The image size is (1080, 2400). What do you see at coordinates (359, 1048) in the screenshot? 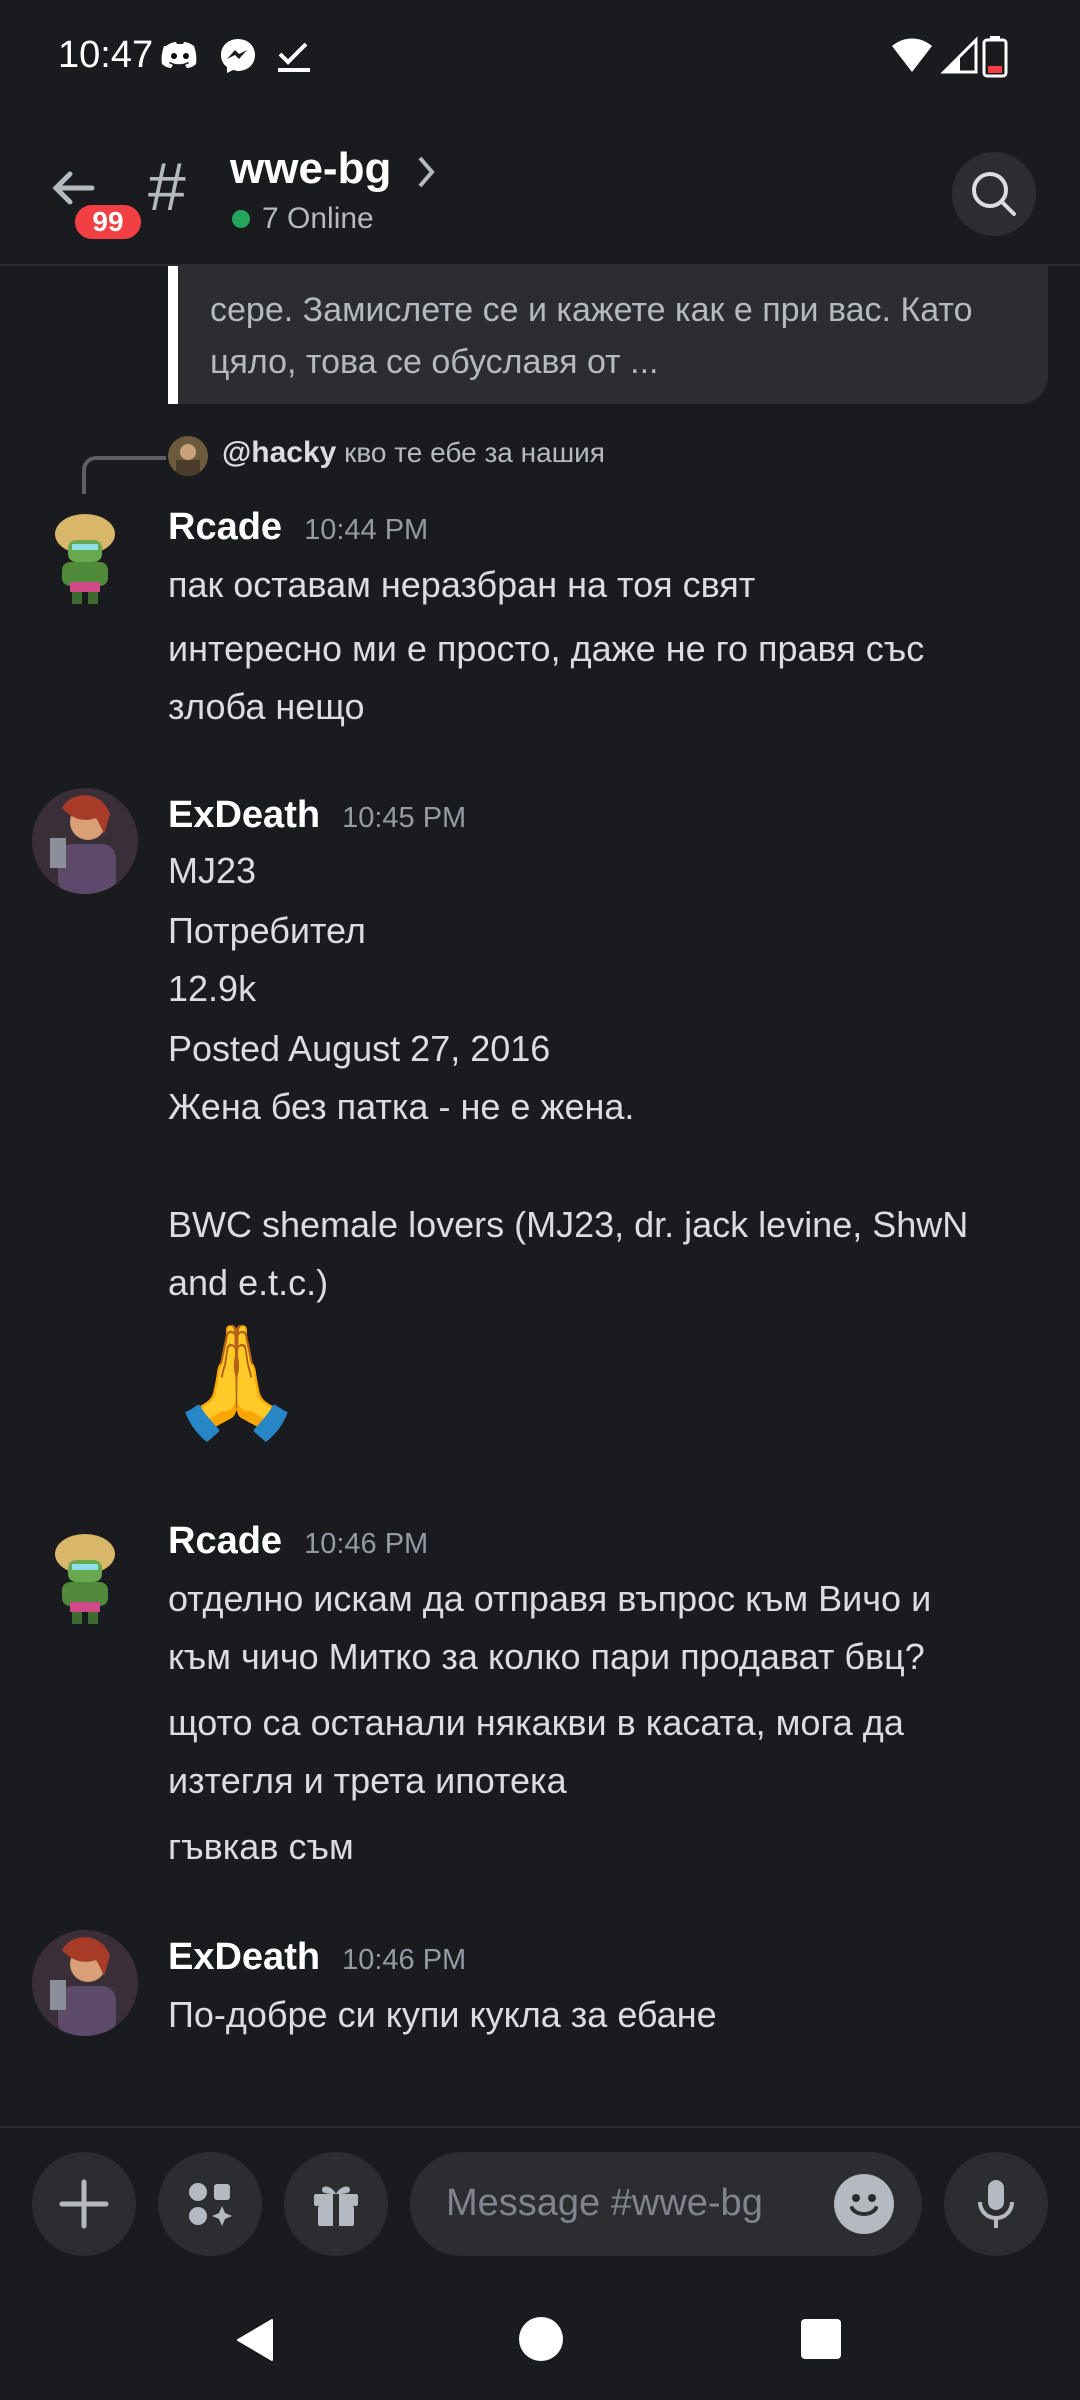
I see `message-line: Posted August 27, 2016` at bounding box center [359, 1048].